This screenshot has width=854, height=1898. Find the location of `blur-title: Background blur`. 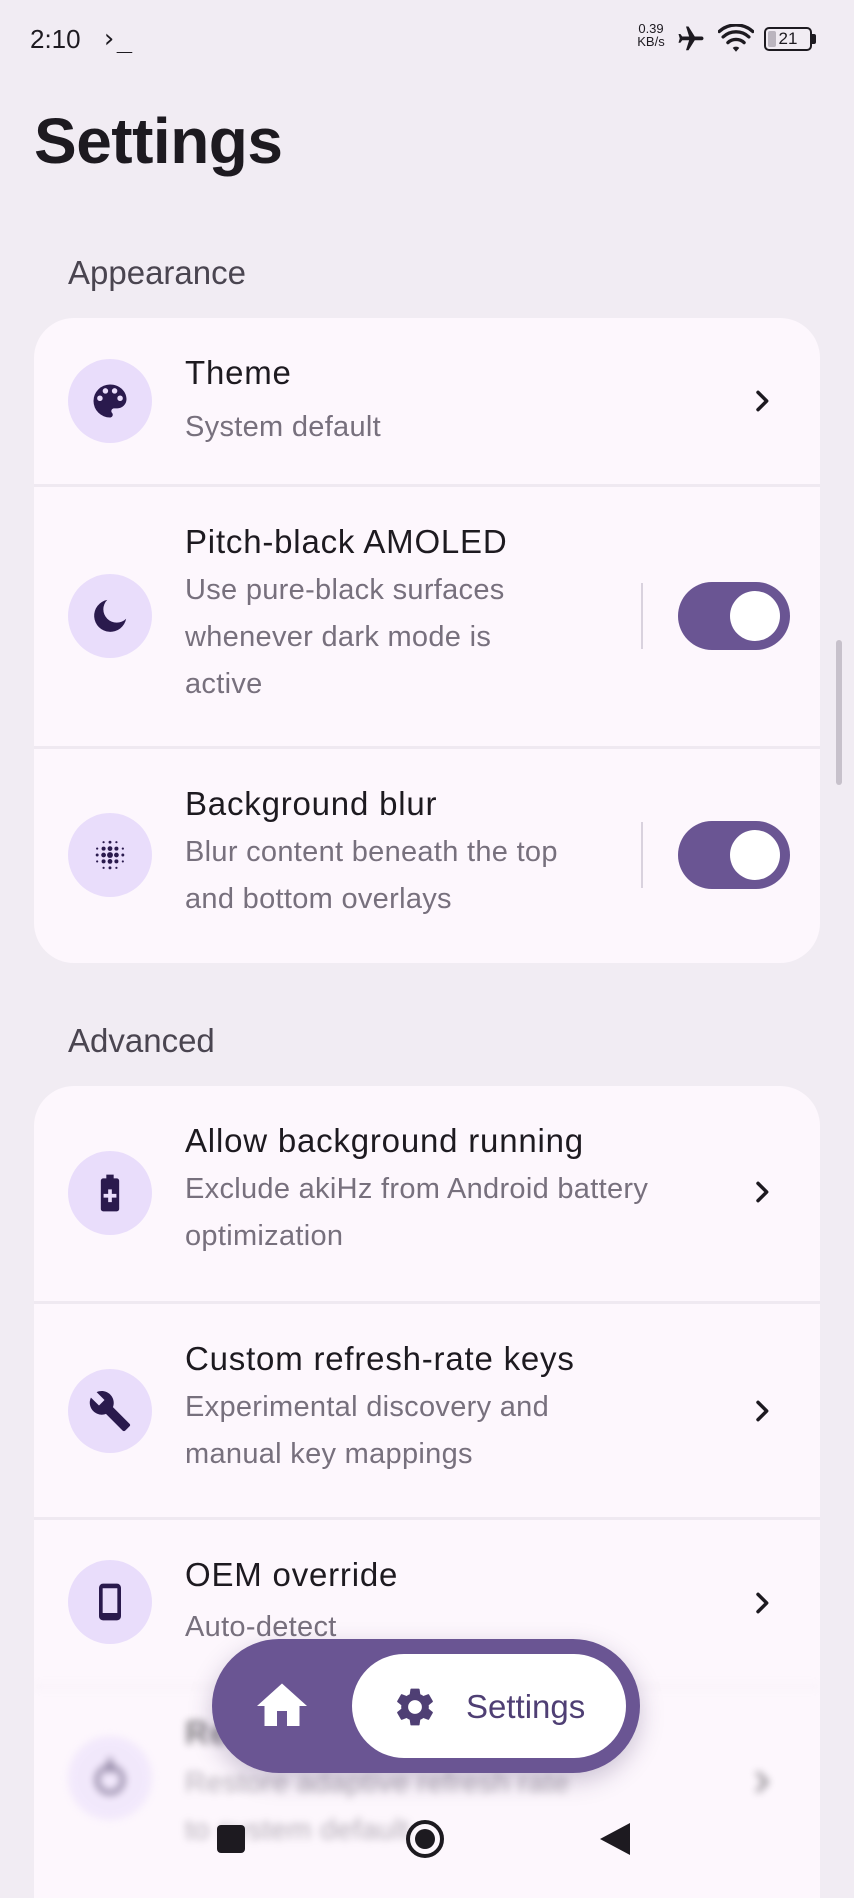

blur-title: Background blur is located at coordinates (311, 803).